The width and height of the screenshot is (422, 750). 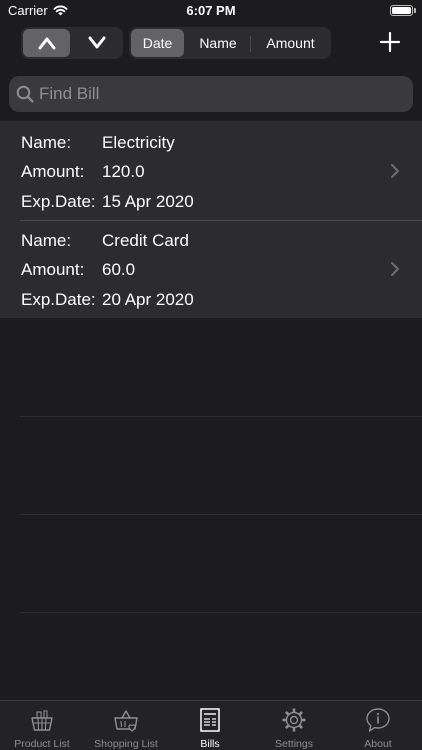 What do you see at coordinates (250, 44) in the screenshot?
I see `segment-divider` at bounding box center [250, 44].